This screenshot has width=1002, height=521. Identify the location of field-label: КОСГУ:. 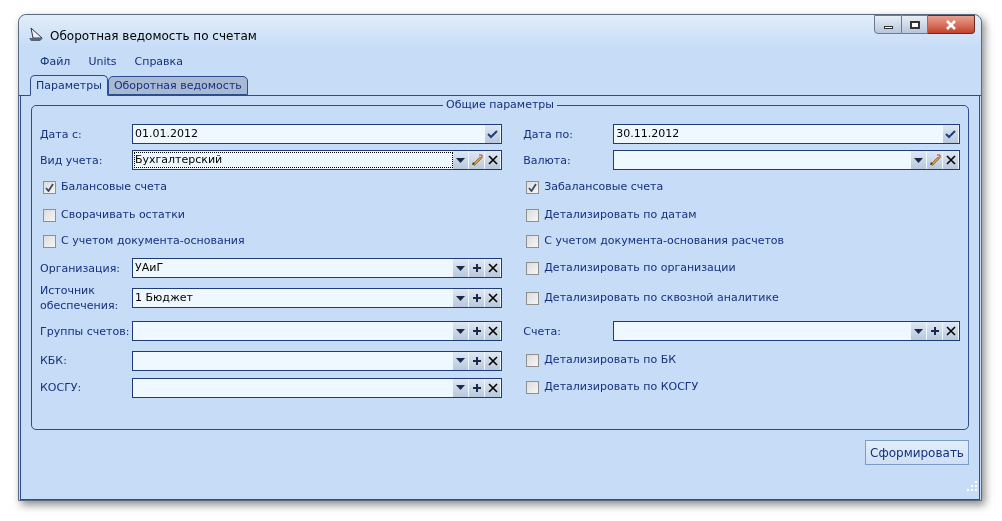
(61, 387).